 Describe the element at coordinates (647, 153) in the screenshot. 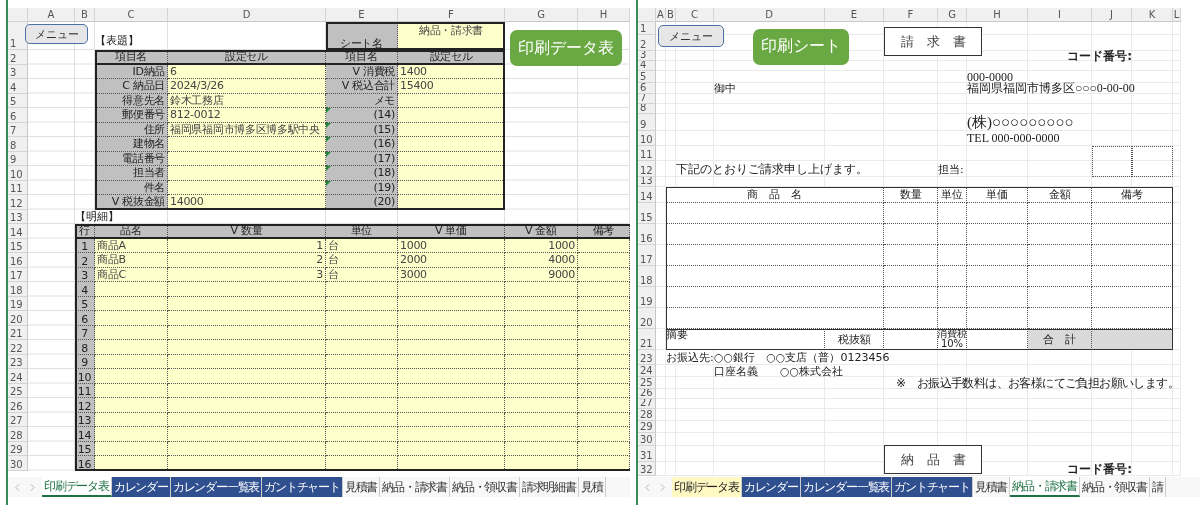

I see `row-header: 11` at that location.